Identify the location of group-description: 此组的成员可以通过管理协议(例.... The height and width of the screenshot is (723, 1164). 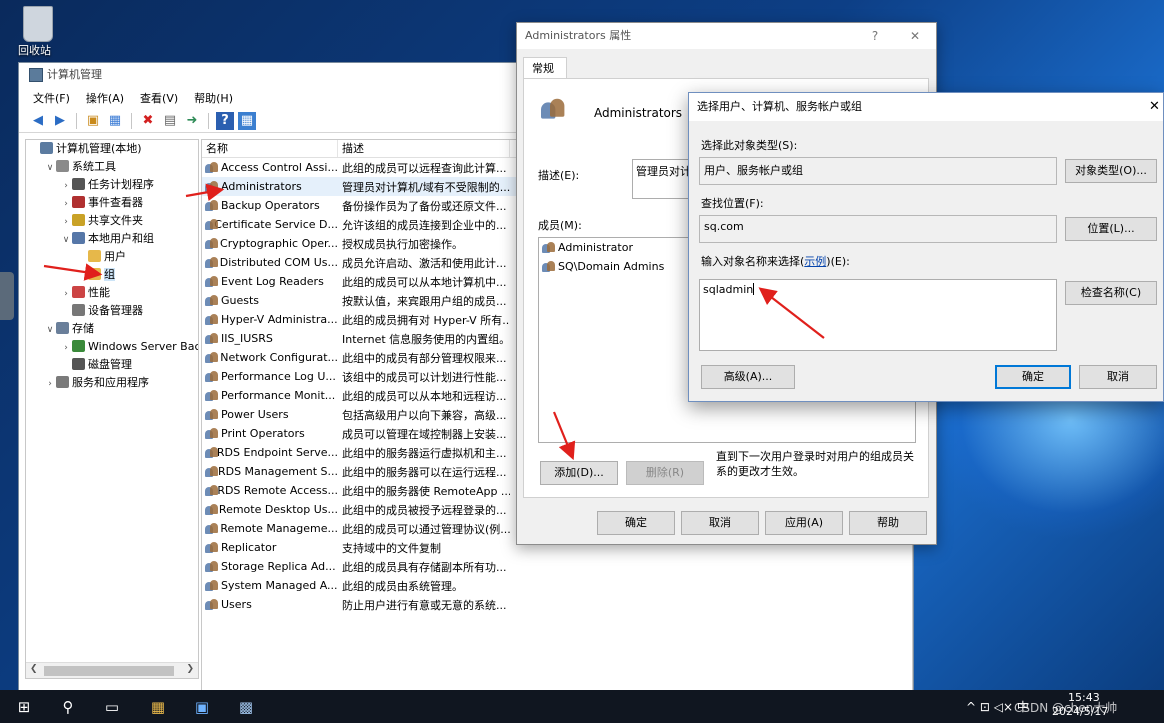
(426, 529).